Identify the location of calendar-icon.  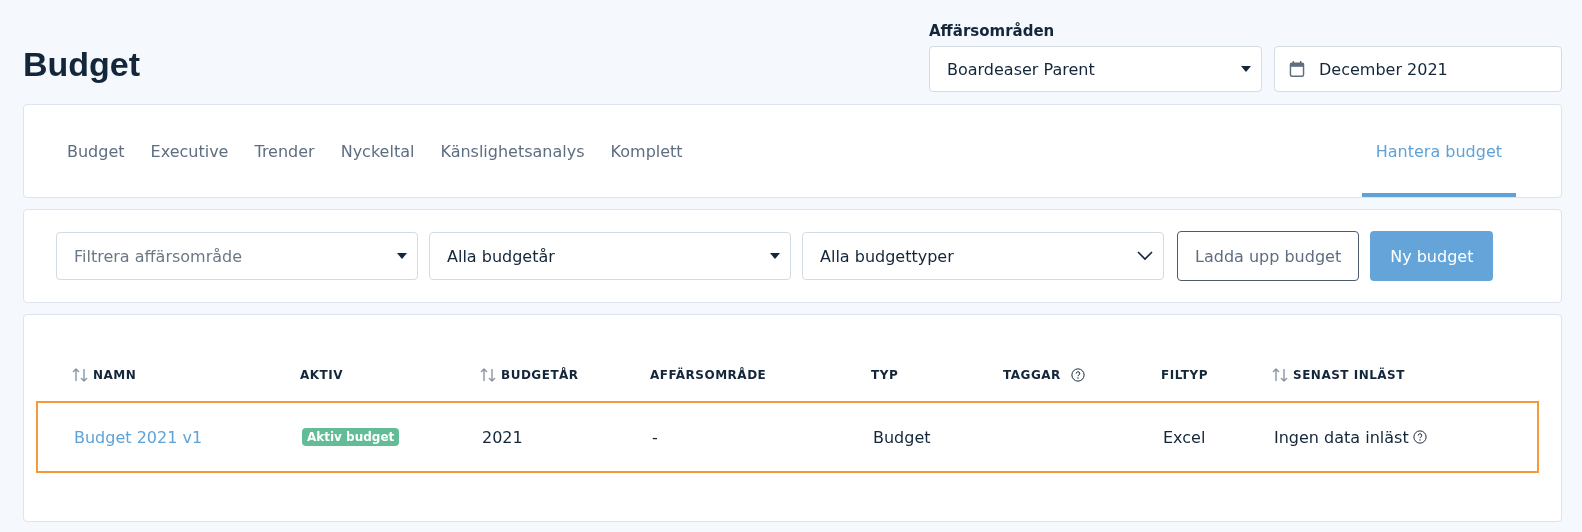
(1297, 69).